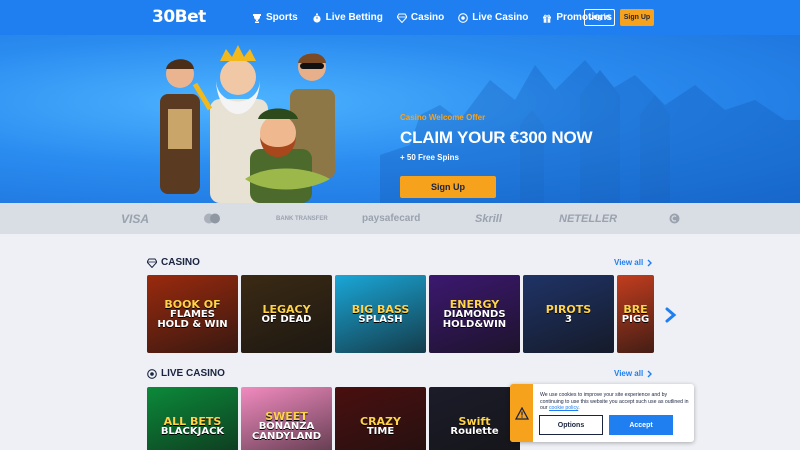  Describe the element at coordinates (474, 304) in the screenshot. I see `game-title-line: ENERGY` at that location.